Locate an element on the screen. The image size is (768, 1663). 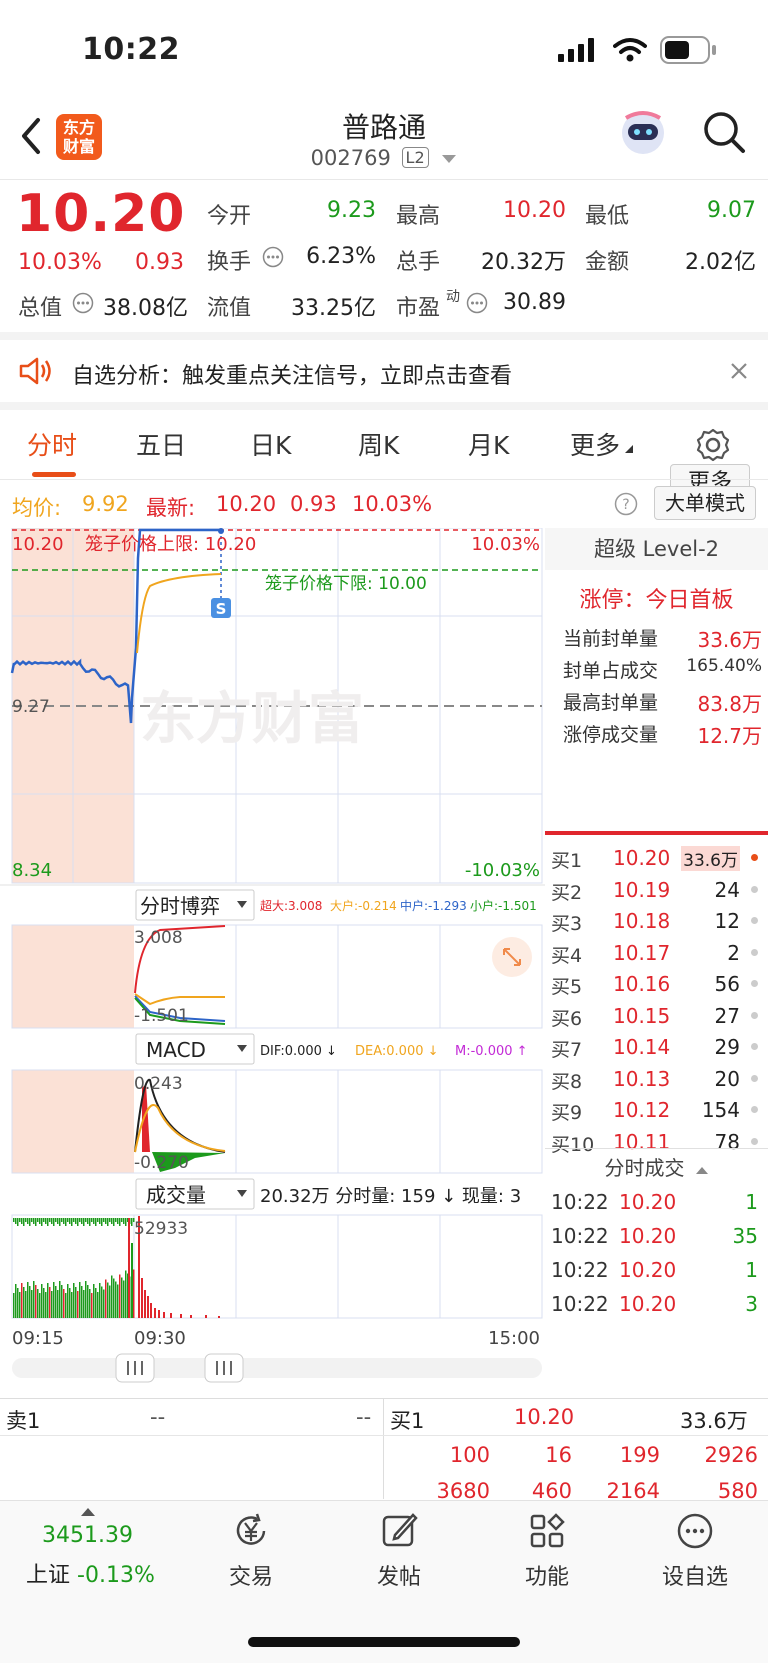
limit-up-title: 涨停：今日首板 is located at coordinates (656, 600).